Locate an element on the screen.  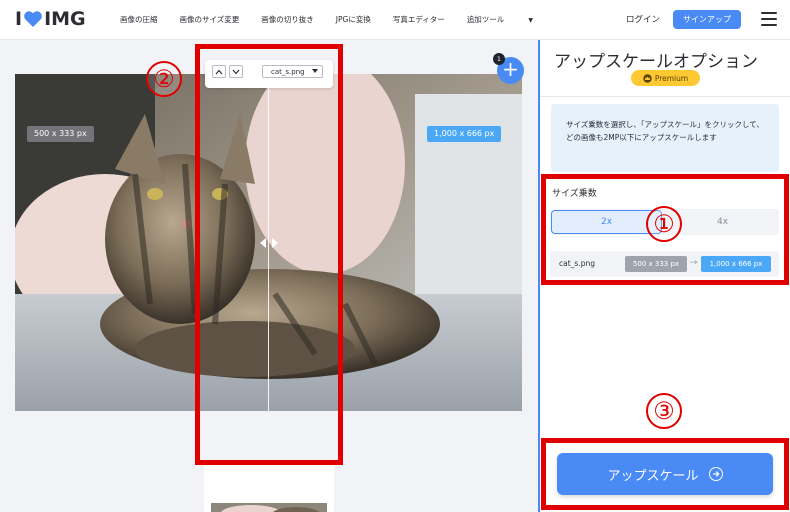
thumbnail-photo is located at coordinates (269, 507).